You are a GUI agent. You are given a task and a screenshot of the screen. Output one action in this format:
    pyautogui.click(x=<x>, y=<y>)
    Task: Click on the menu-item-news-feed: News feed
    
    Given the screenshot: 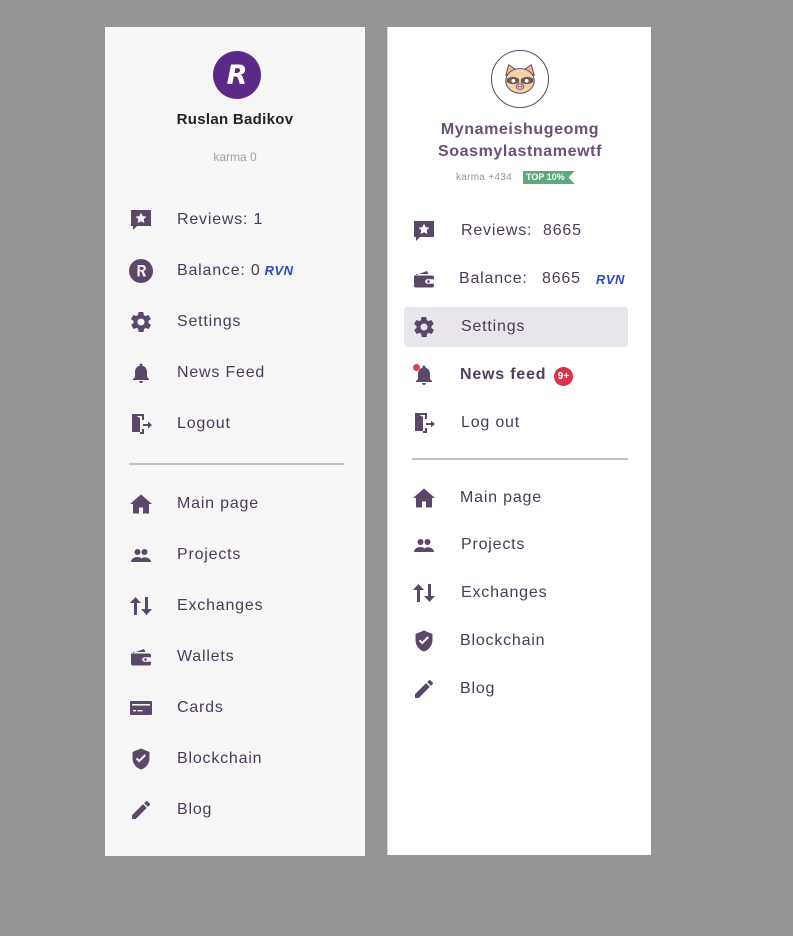 What is the action you would take?
    pyautogui.click(x=516, y=375)
    